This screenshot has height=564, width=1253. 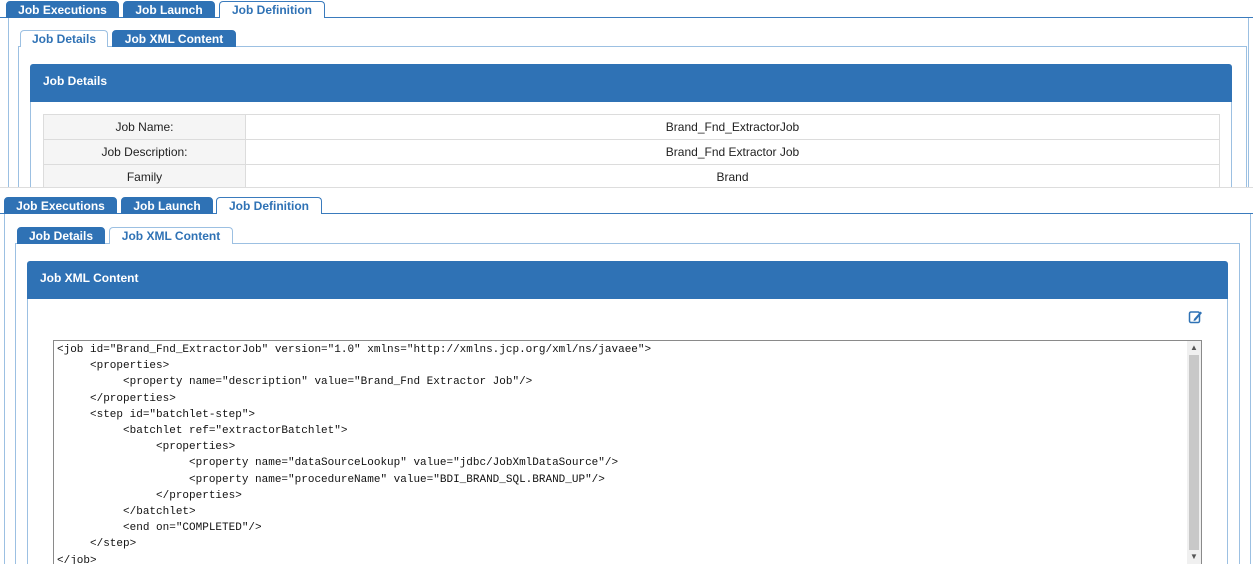 I want to click on table-row: Job Description: Brand_Fnd Extractor Job, so click(x=631, y=152).